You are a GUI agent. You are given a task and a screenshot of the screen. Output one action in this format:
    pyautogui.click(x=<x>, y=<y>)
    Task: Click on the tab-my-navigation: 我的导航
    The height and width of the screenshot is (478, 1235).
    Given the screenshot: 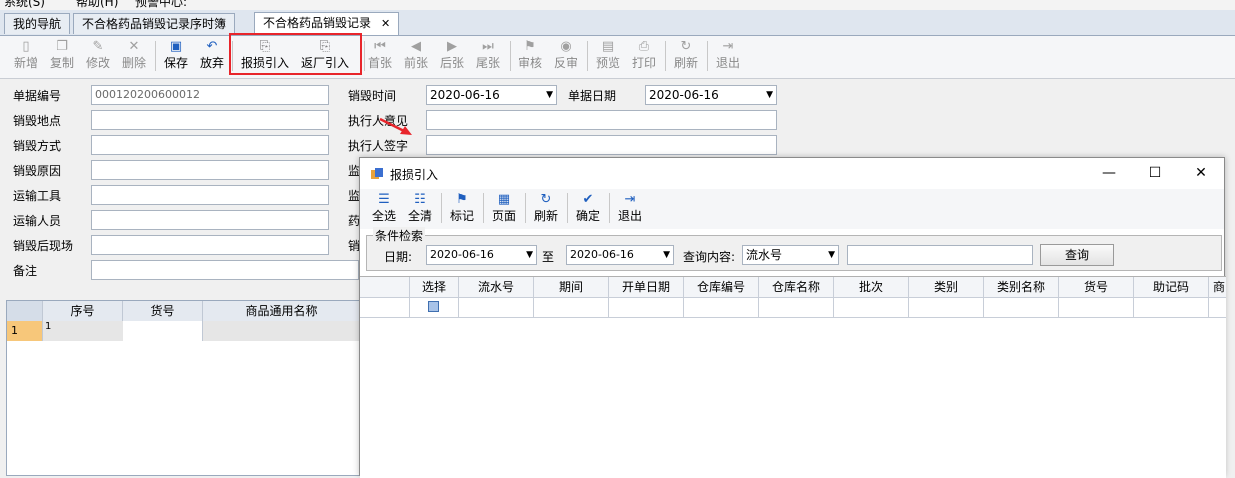 What is the action you would take?
    pyautogui.click(x=37, y=23)
    